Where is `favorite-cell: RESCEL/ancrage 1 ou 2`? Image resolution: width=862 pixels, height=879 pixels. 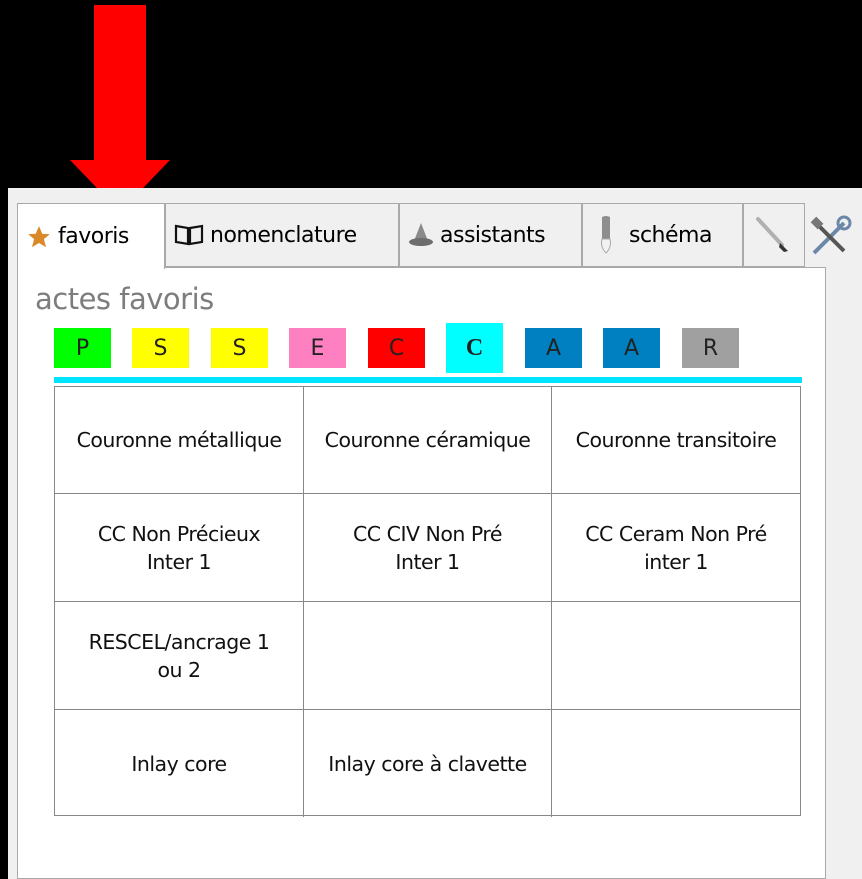
favorite-cell: RESCEL/ancrage 1 ou 2 is located at coordinates (179, 656).